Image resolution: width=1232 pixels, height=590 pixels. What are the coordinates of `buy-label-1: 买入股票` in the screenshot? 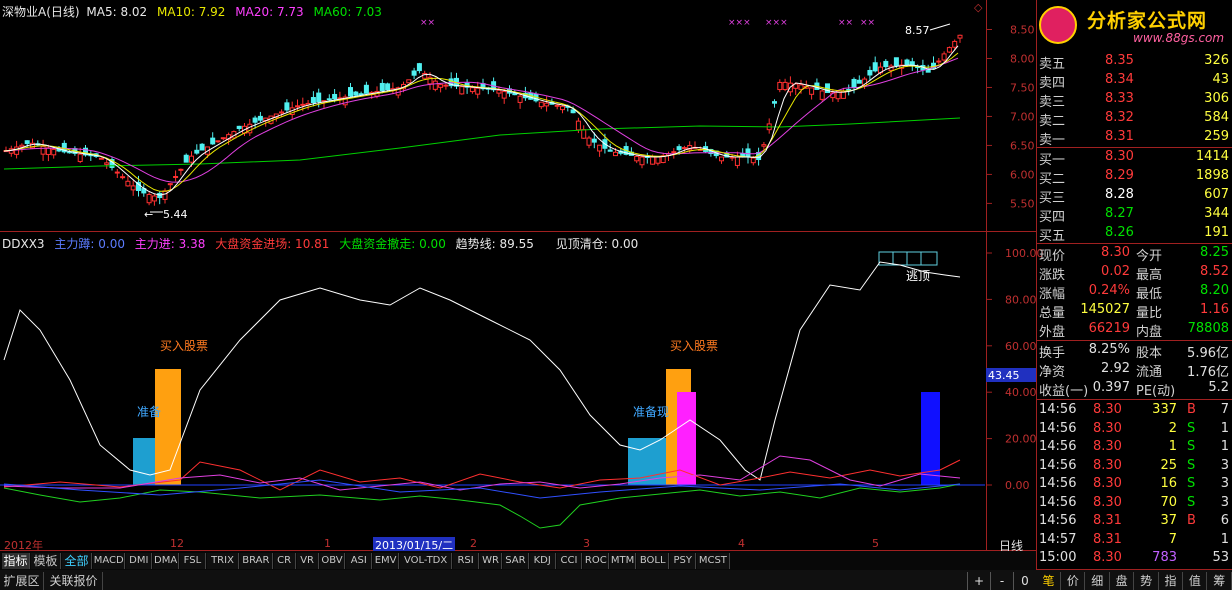 It's located at (184, 346).